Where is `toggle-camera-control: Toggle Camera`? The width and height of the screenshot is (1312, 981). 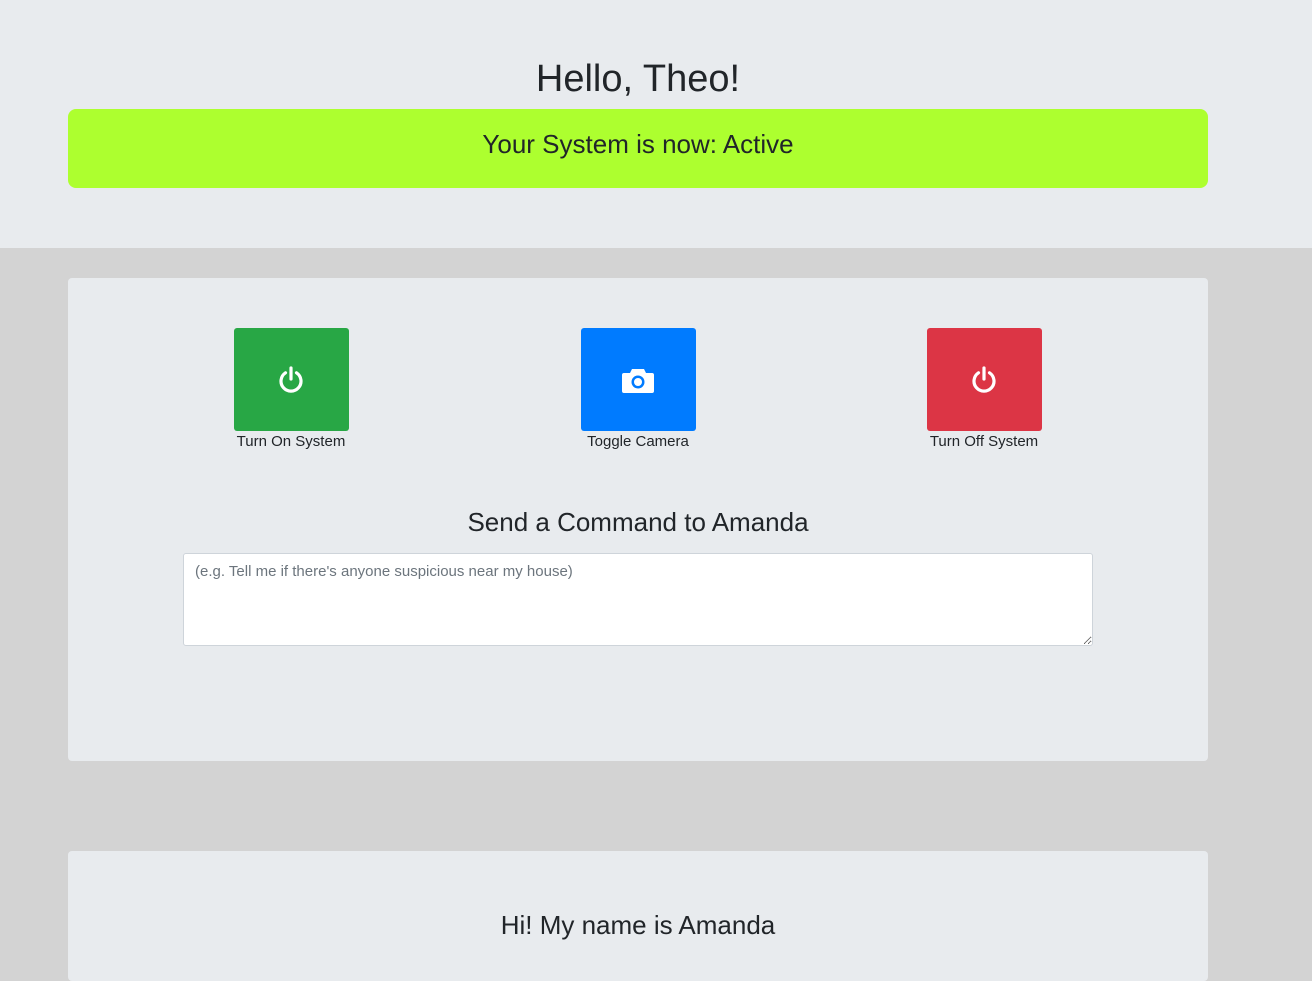 toggle-camera-control: Toggle Camera is located at coordinates (638, 389).